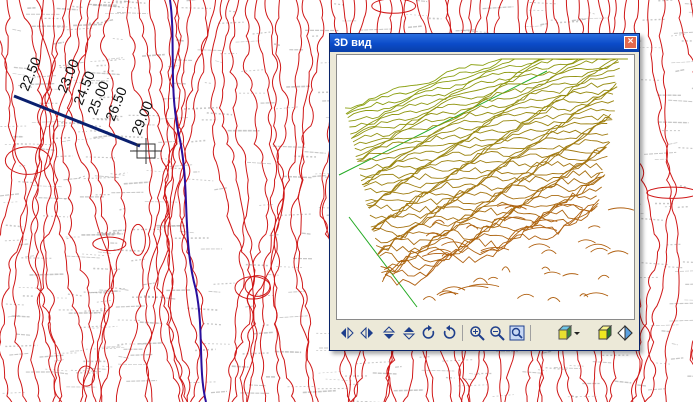  I want to click on tilt-up-icon, so click(409, 333).